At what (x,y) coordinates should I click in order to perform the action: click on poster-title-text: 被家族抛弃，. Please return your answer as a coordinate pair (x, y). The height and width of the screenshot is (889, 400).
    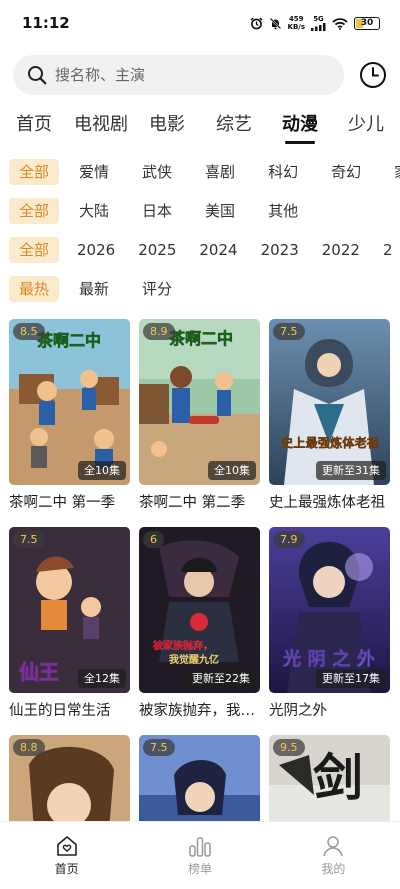
    Looking at the image, I should click on (183, 645).